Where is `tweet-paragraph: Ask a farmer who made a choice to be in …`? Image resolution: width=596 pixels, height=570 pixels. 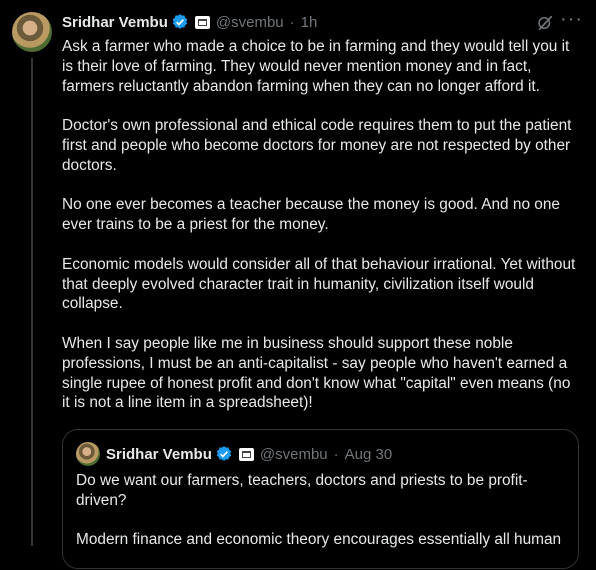 tweet-paragraph: Ask a farmer who made a choice to be in … is located at coordinates (316, 66).